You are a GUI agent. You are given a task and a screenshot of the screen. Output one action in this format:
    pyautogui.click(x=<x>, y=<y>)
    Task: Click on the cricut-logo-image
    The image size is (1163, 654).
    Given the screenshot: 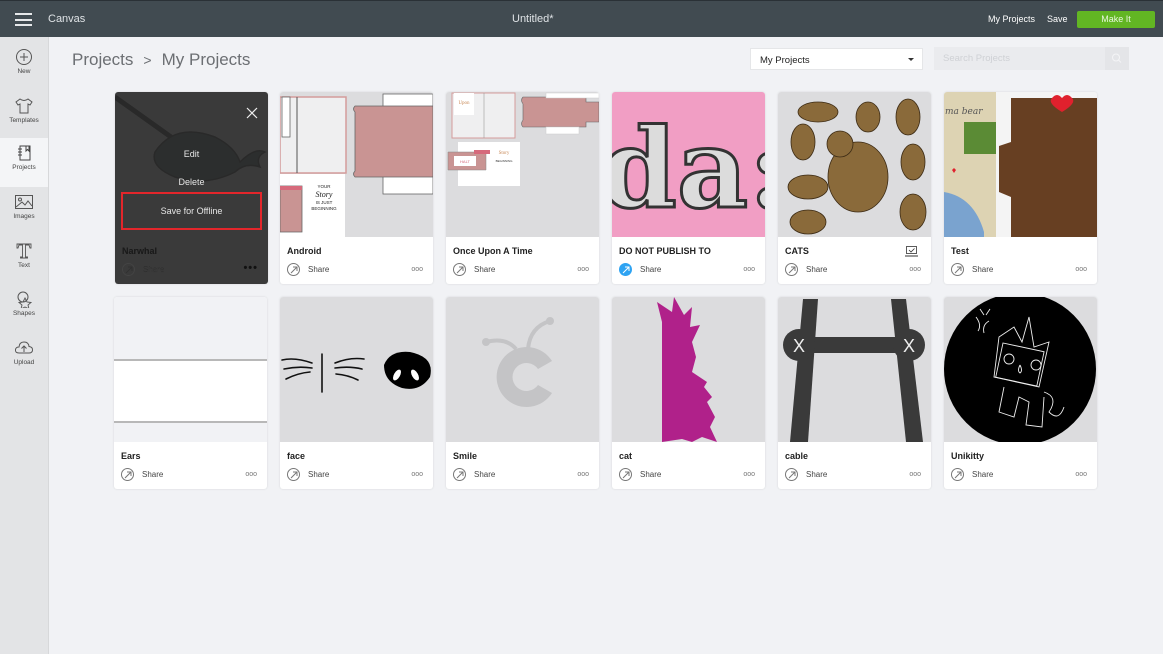 What is the action you would take?
    pyautogui.click(x=518, y=362)
    